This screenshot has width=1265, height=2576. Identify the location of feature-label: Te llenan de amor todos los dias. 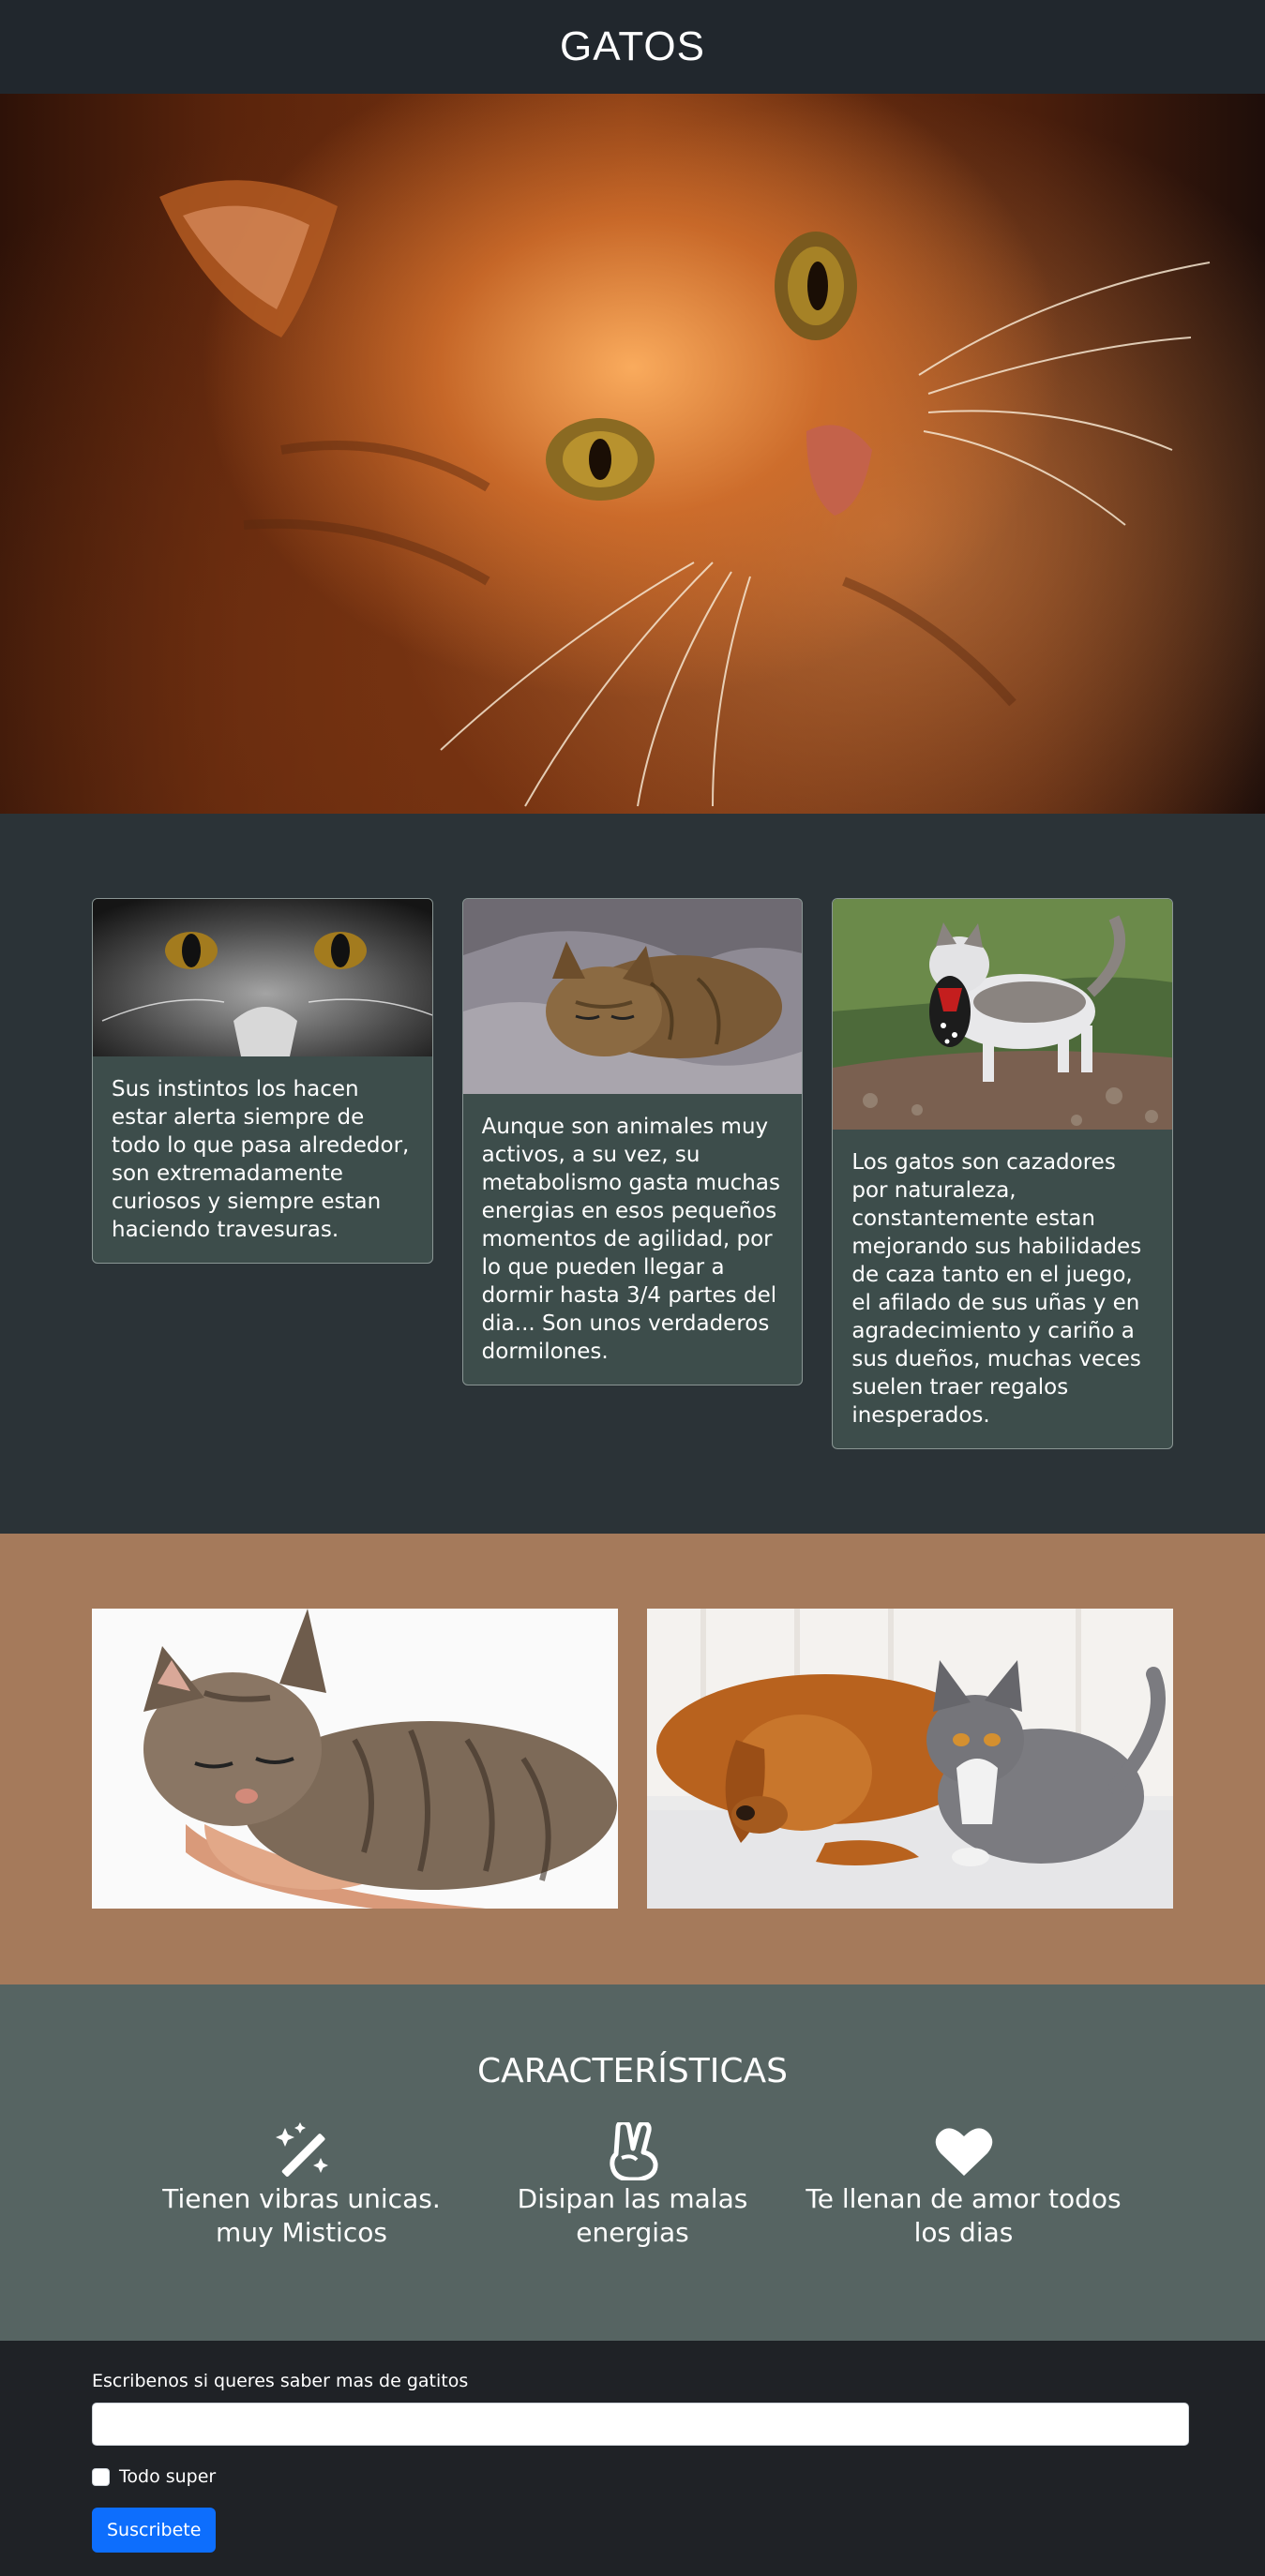
(964, 2215).